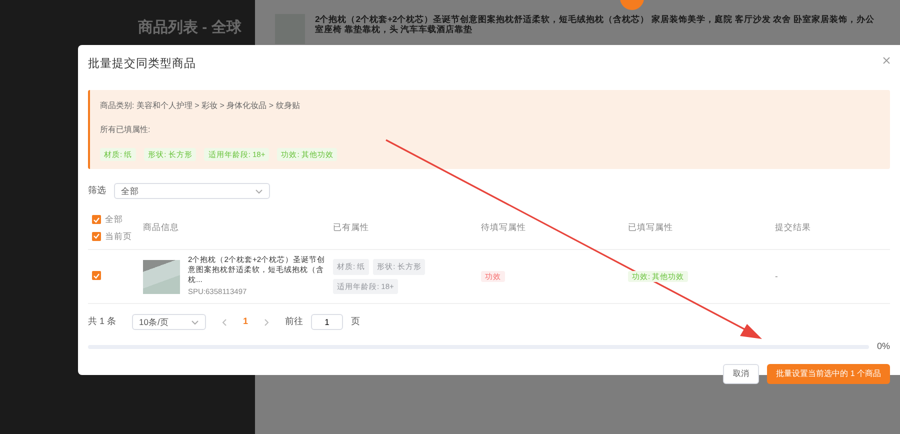  I want to click on checkbox-label: 全部, so click(114, 219).